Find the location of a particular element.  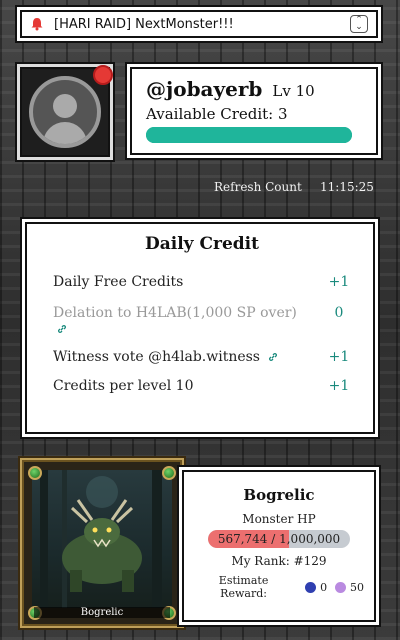

reward-a: 0 is located at coordinates (324, 587).